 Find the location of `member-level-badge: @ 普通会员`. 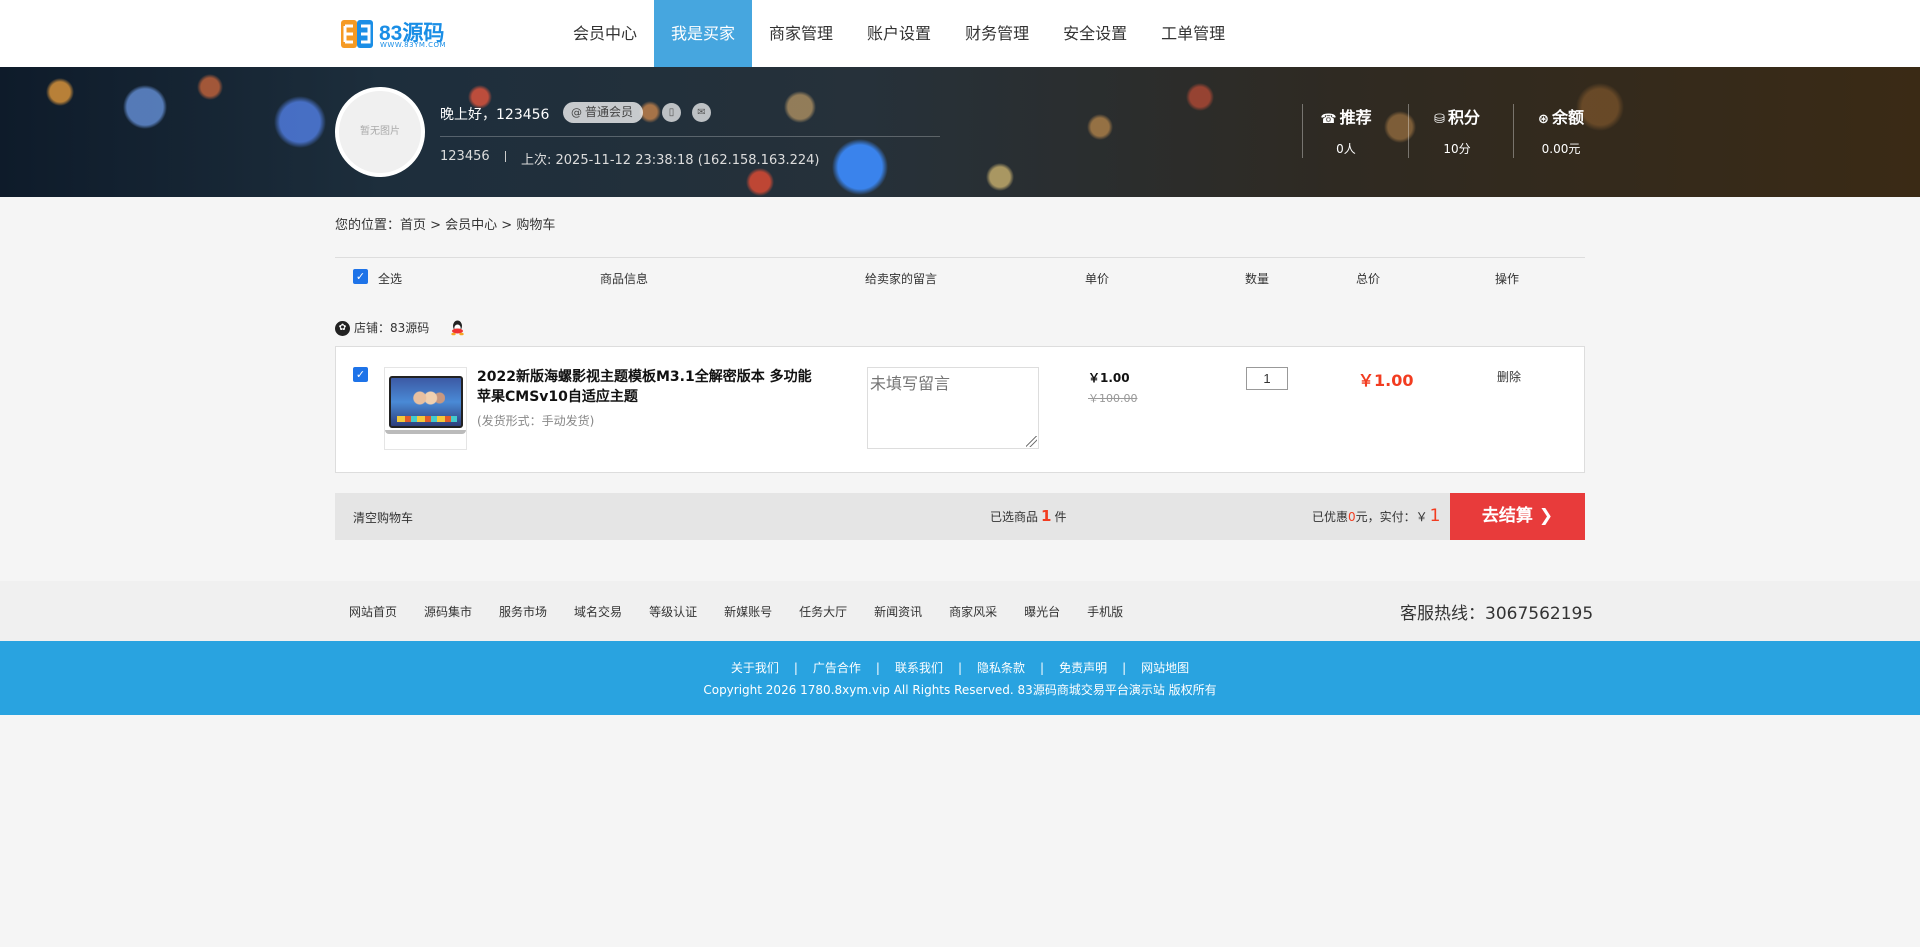

member-level-badge: @ 普通会员 is located at coordinates (603, 112).